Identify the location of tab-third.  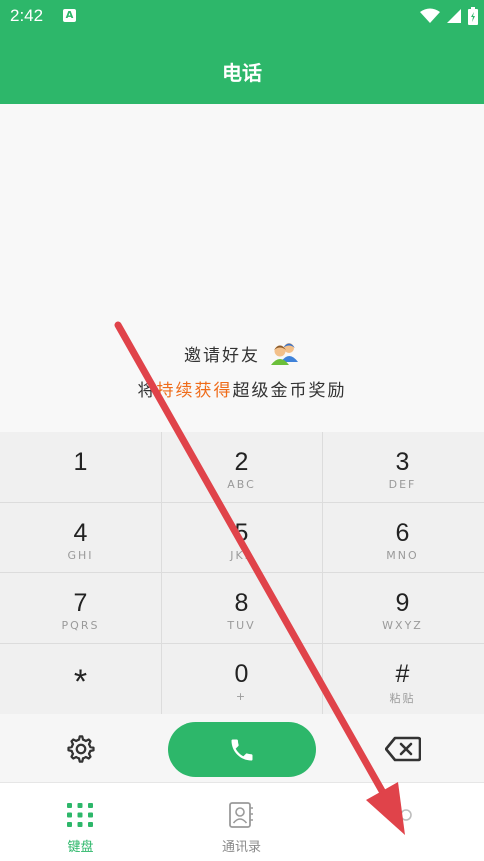
(402, 822).